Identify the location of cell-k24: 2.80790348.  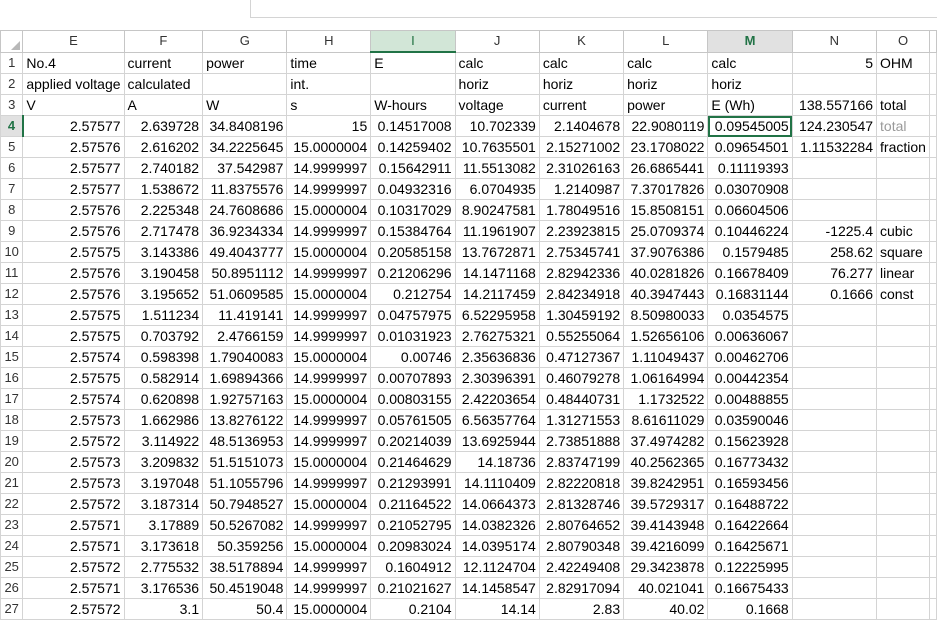
(581, 546).